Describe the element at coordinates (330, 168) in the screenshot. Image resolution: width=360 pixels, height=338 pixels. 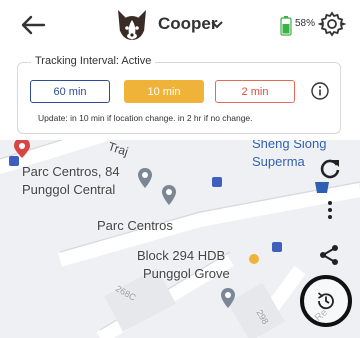
I see `refresh-icon` at that location.